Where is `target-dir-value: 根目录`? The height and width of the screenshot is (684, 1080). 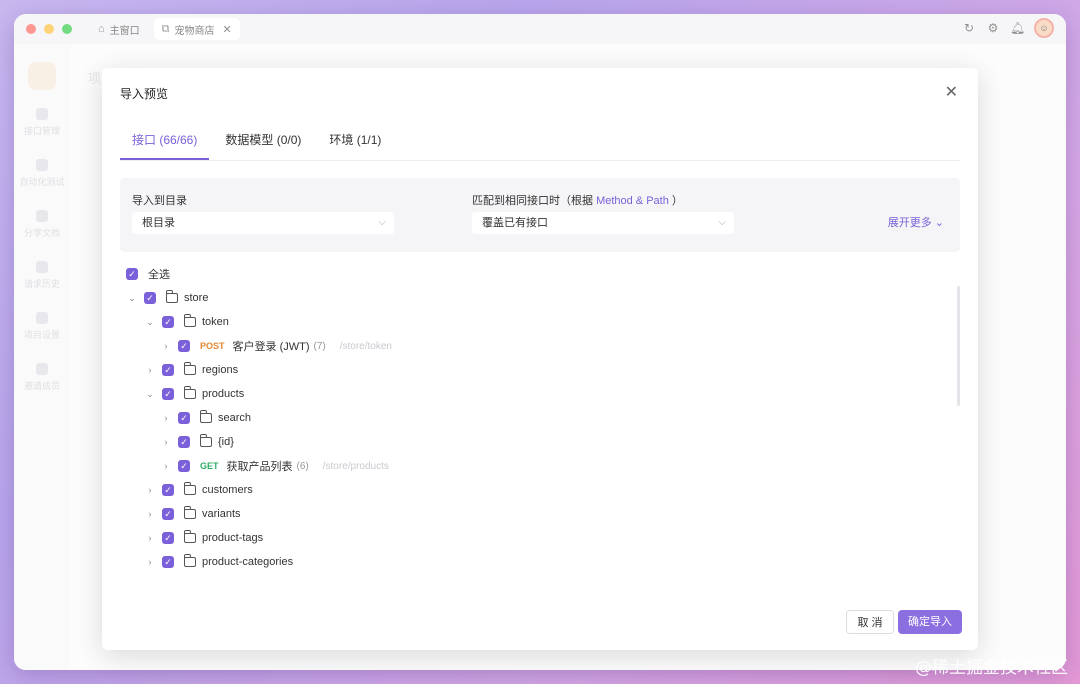 target-dir-value: 根目录 is located at coordinates (158, 223).